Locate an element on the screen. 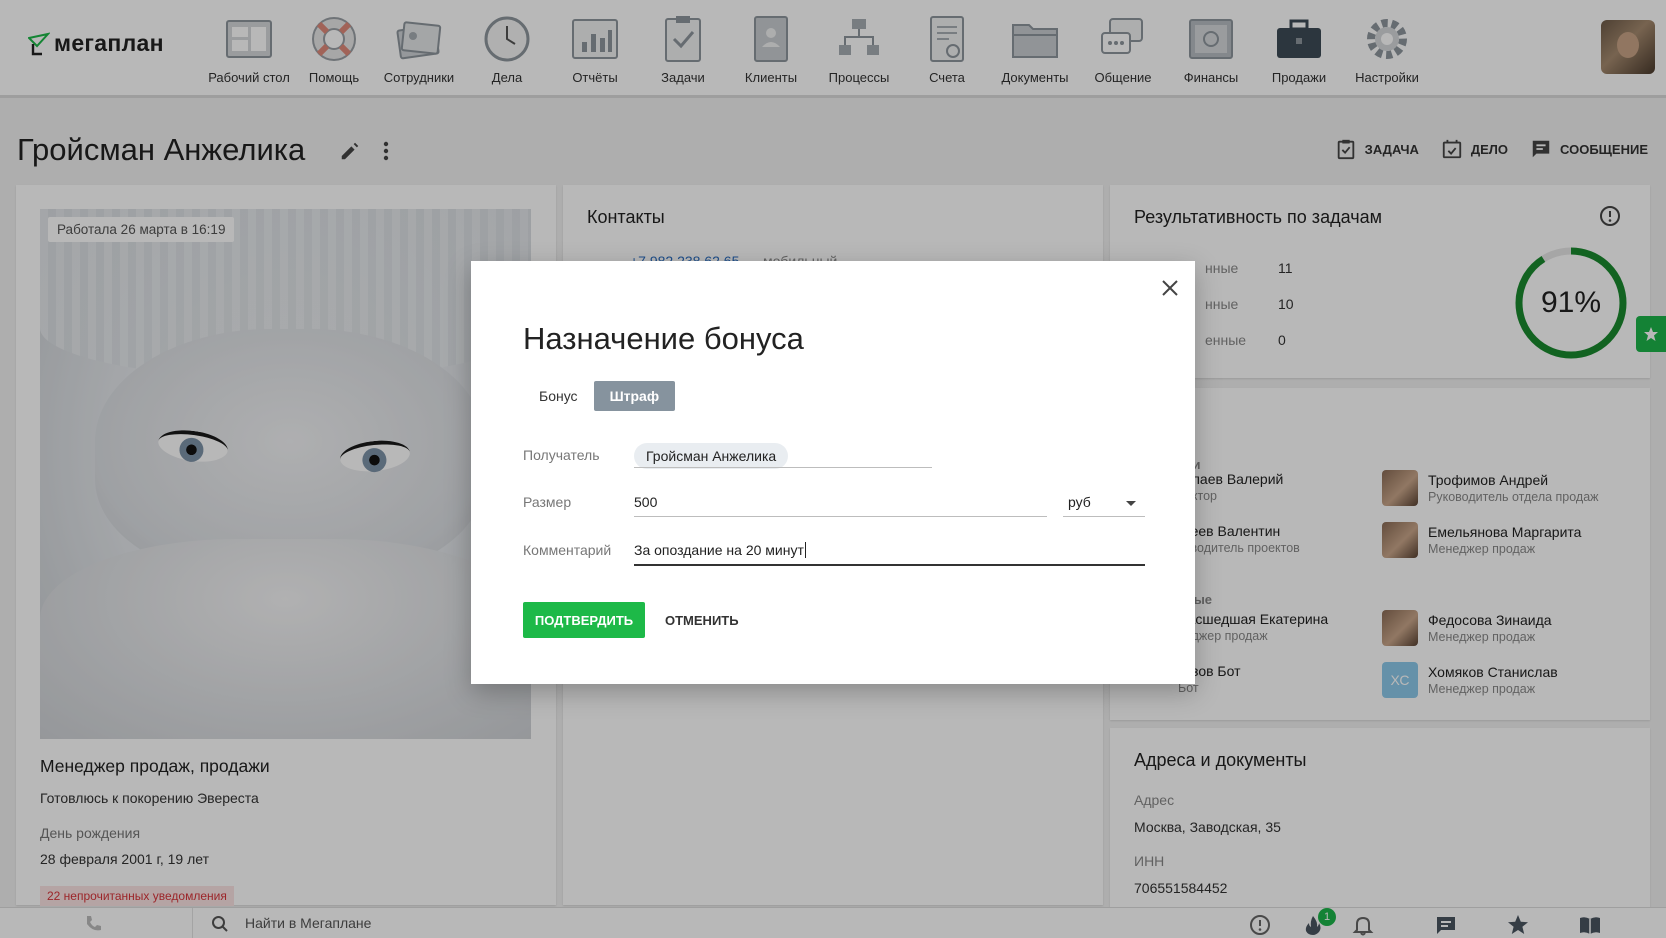 The image size is (1666, 938). cancel-button: ОТМЕНИТЬ is located at coordinates (702, 620).